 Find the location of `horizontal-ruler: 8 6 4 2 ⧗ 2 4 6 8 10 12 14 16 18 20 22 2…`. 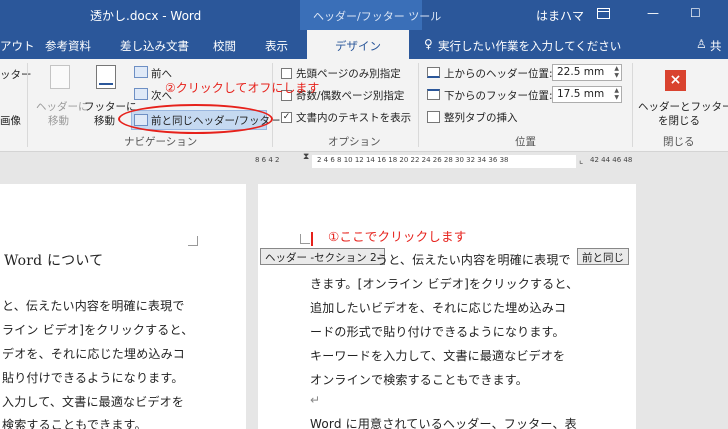

horizontal-ruler: 8 6 4 2 ⧗ 2 4 6 8 10 12 14 16 18 20 22 2… is located at coordinates (364, 162).